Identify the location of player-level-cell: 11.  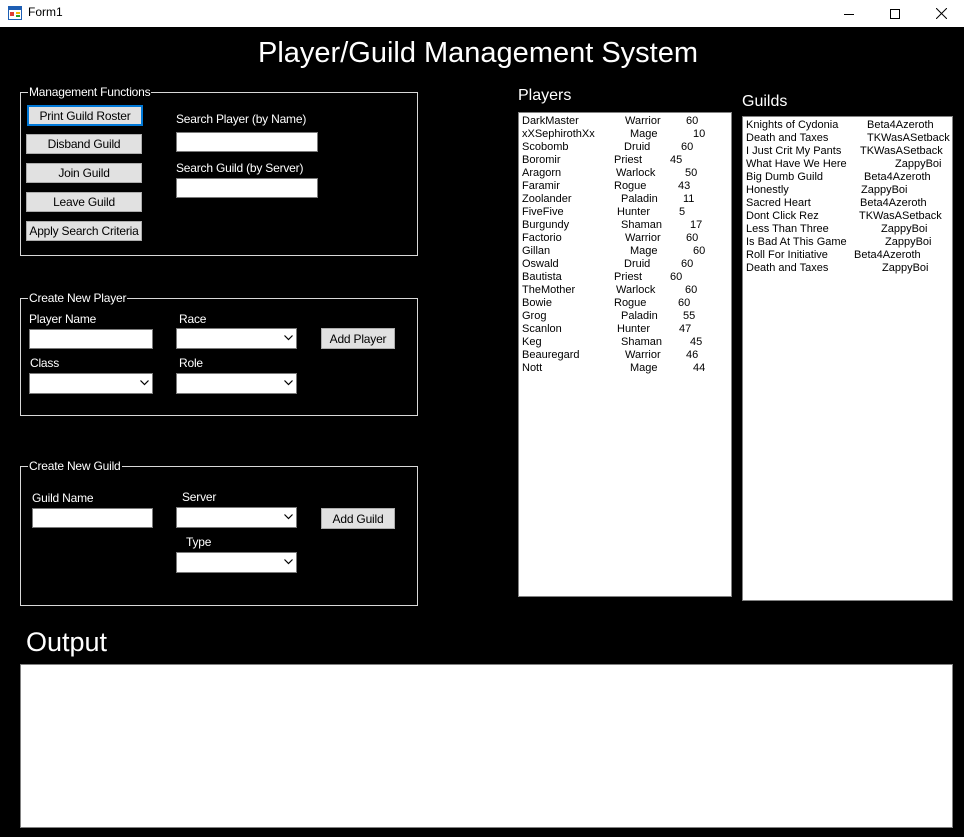
(689, 199).